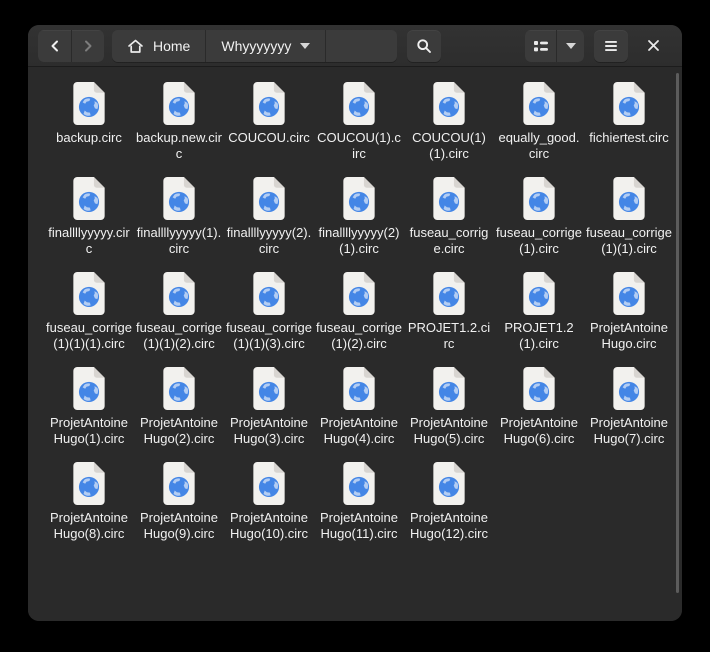 The height and width of the screenshot is (652, 710). I want to click on file-item: fuseau_corrige(1)(1)(3).circ, so click(269, 311).